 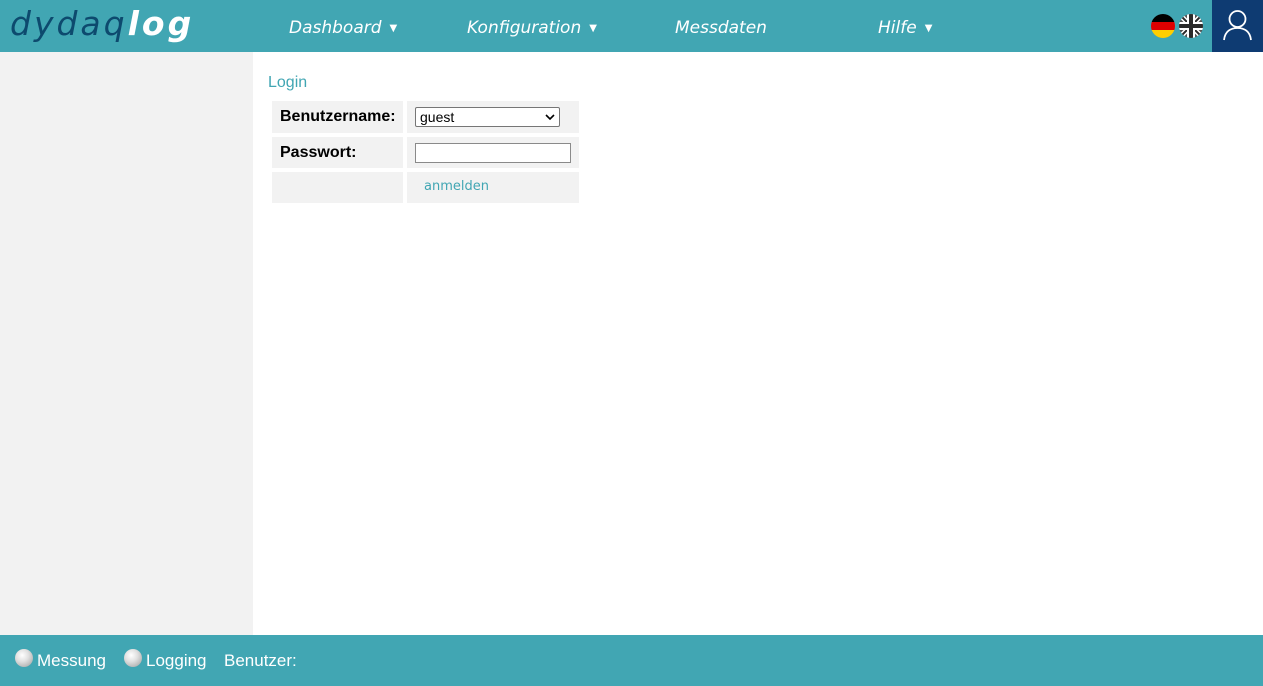 I want to click on logo: dydaqlog, so click(x=102, y=26).